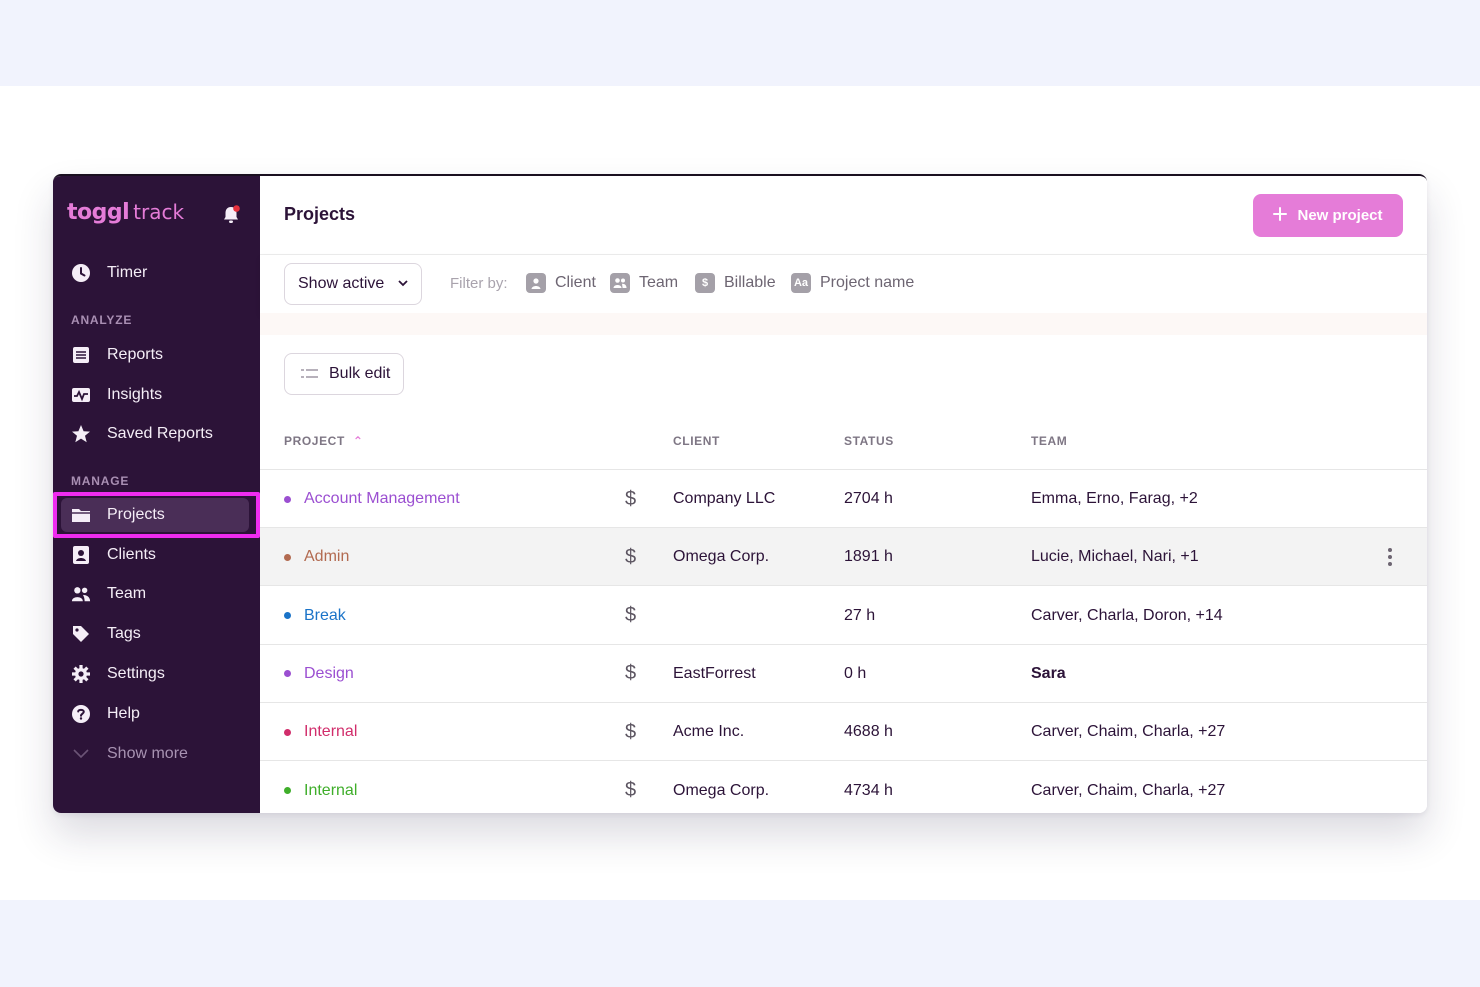  I want to click on sidebar-item-projects: Projects, so click(155, 515).